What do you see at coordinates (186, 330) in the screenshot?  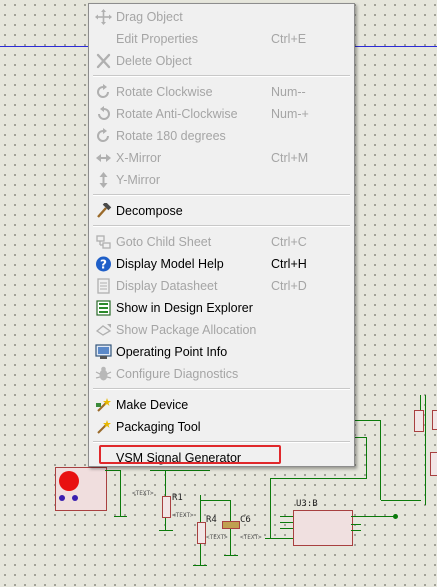 I see `menu-item-label: Show Package Allocation` at bounding box center [186, 330].